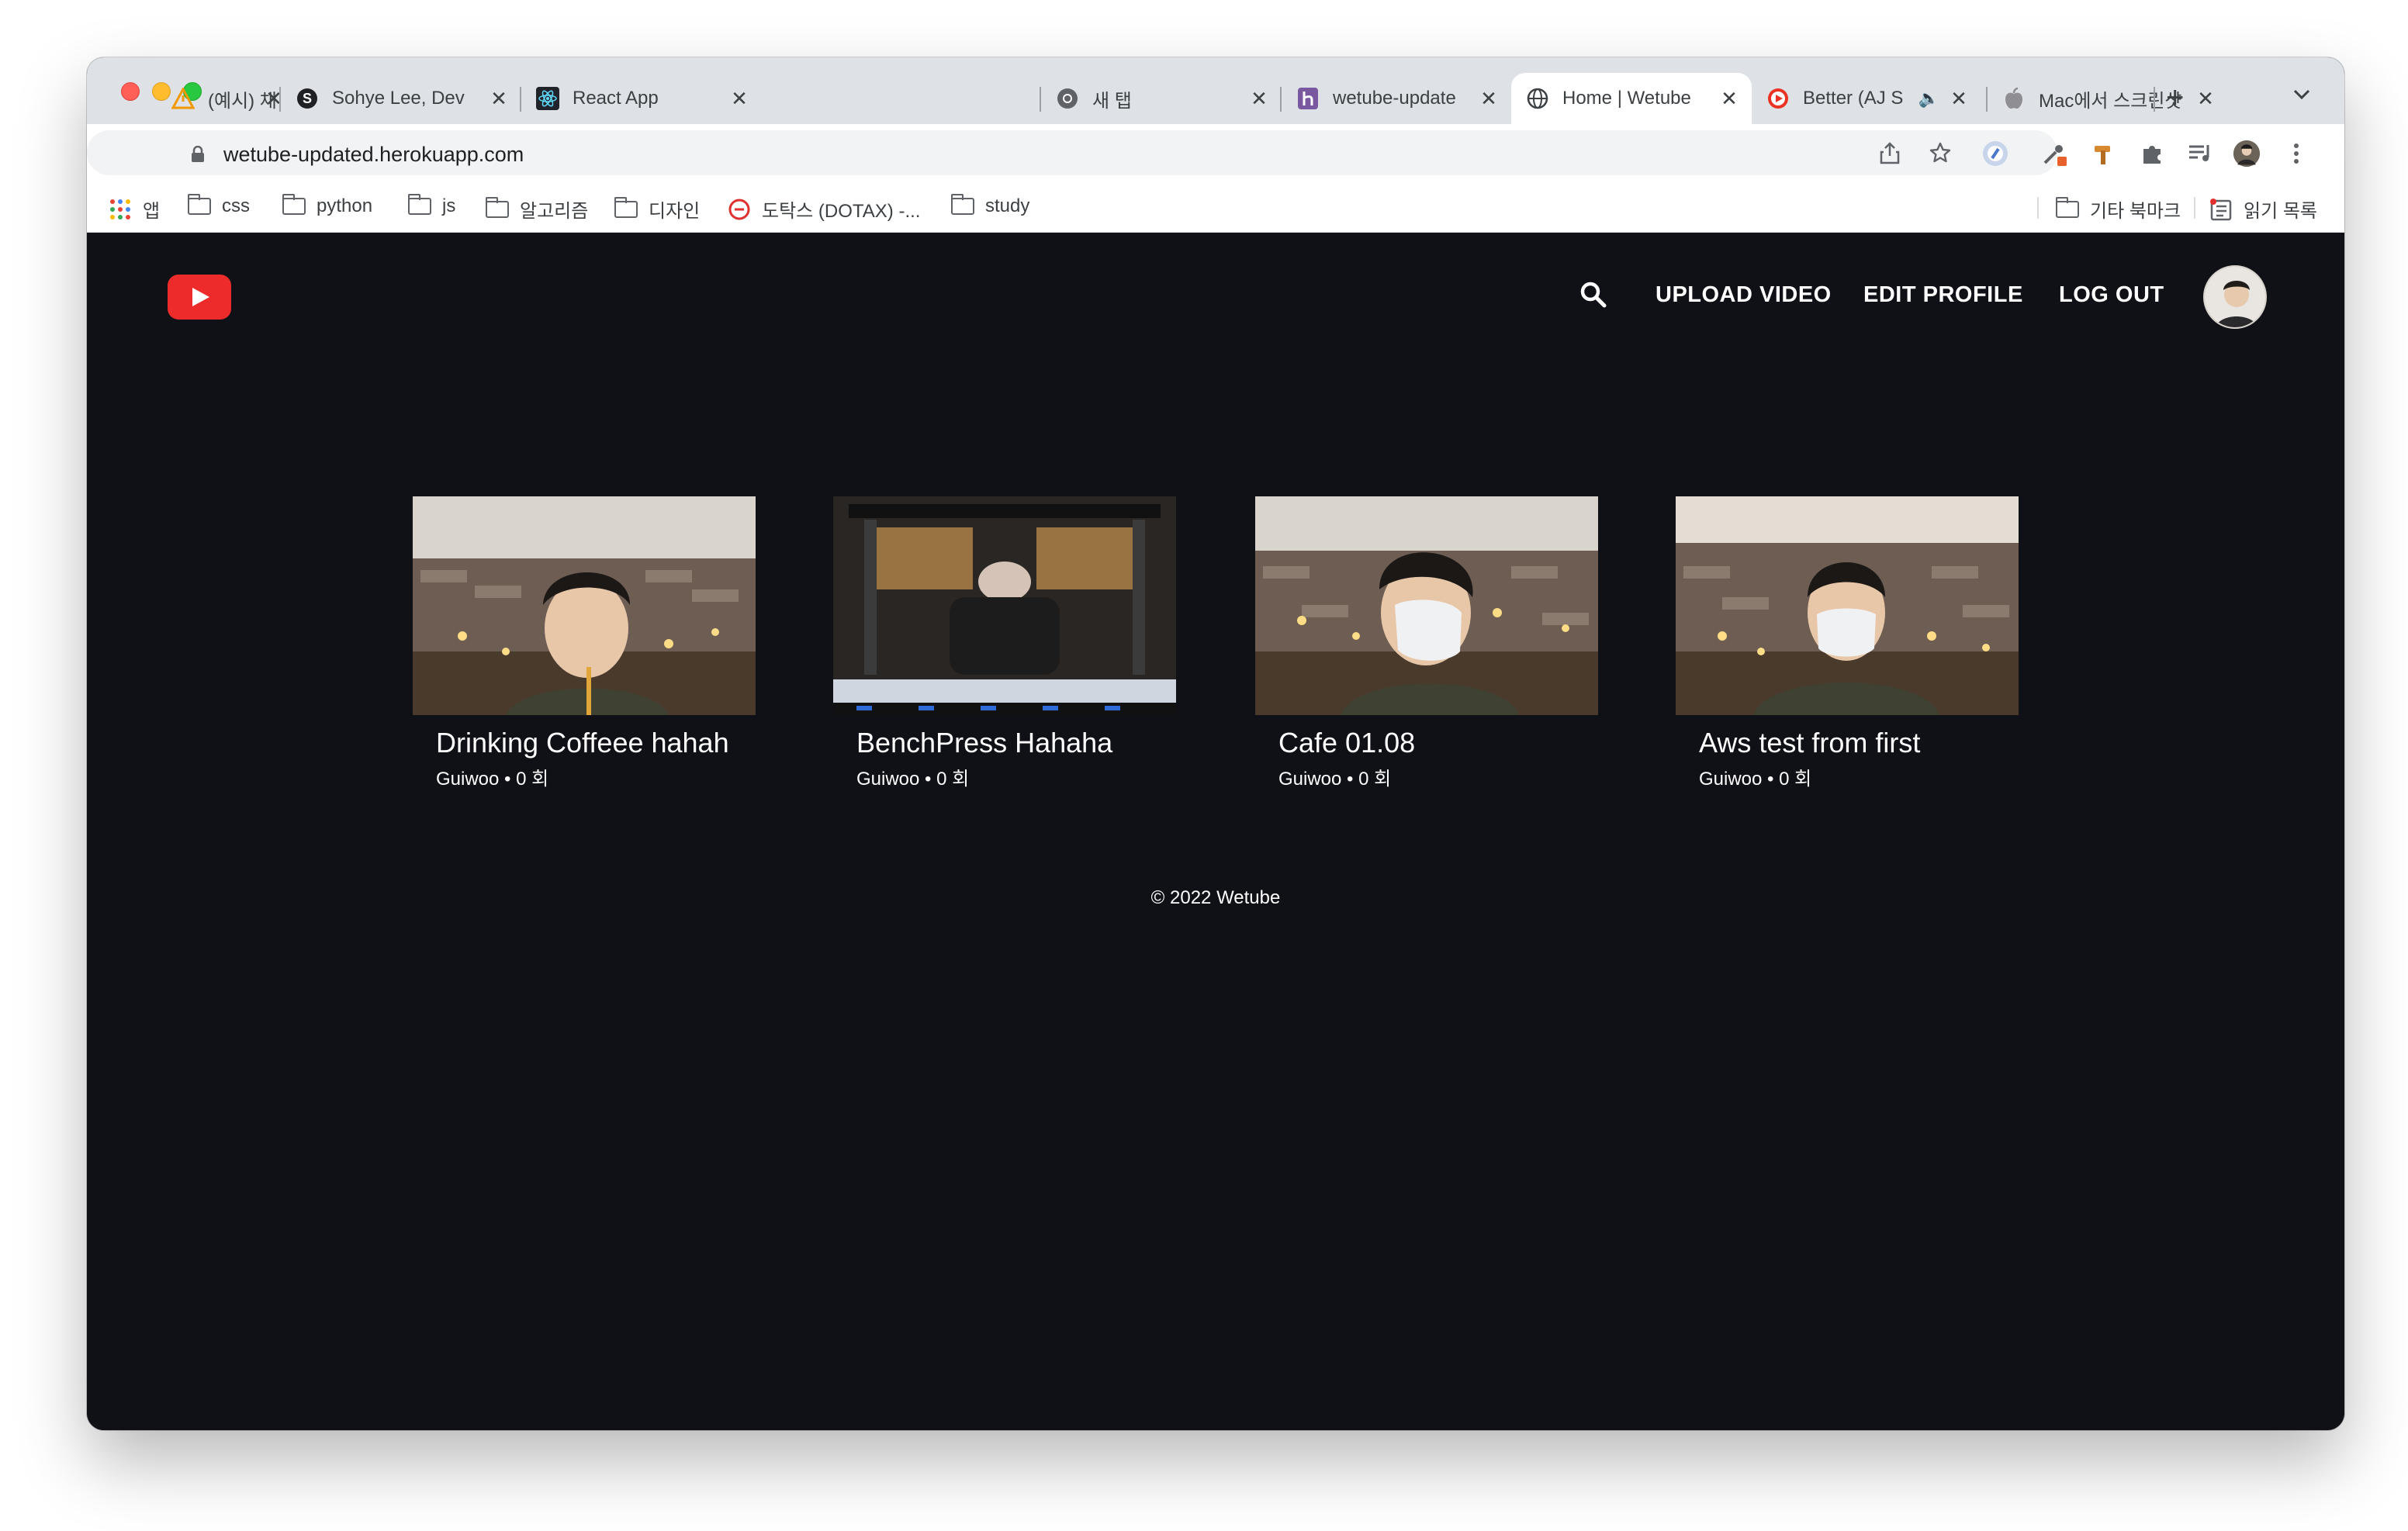 This screenshot has width=2408, height=1531. I want to click on bookmark-design: 디자인, so click(657, 209).